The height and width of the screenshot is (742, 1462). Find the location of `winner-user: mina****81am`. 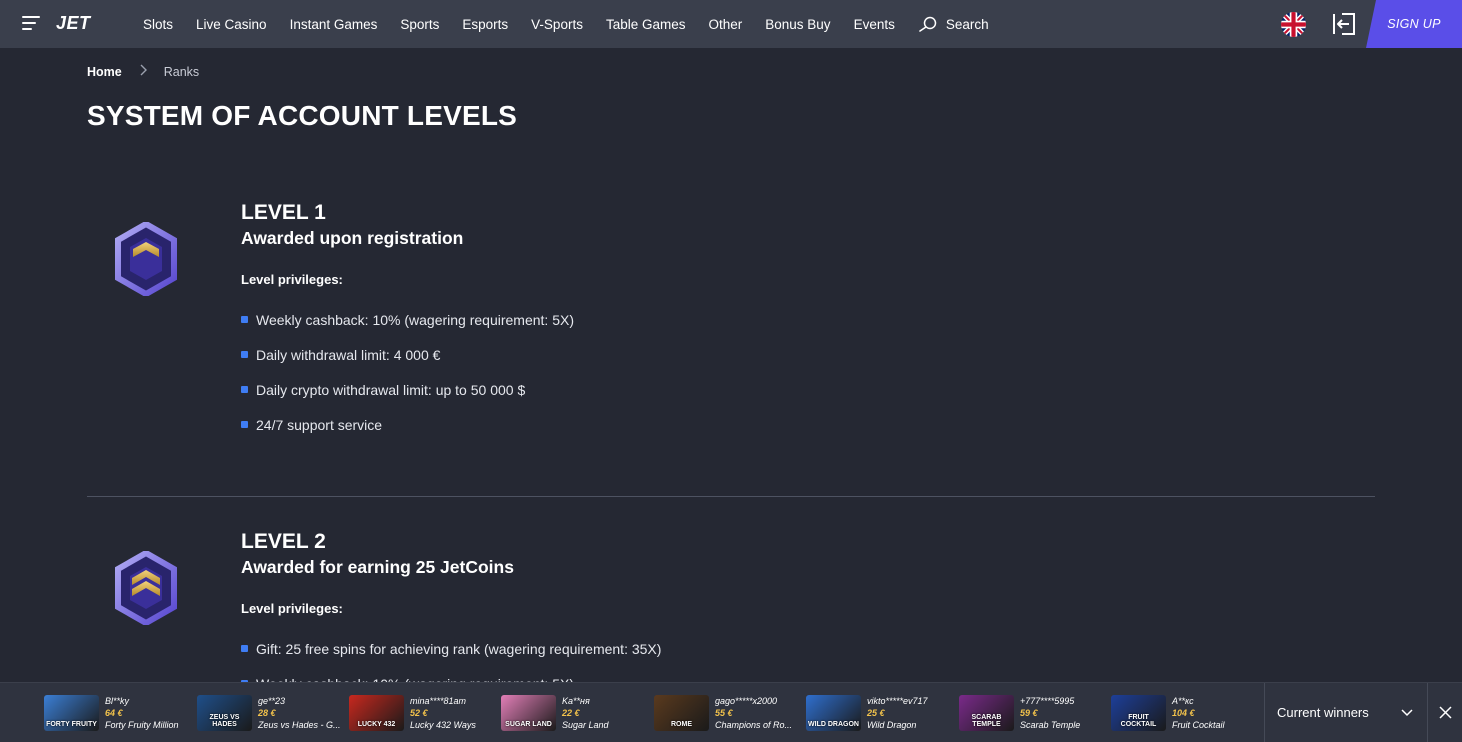

winner-user: mina****81am is located at coordinates (438, 701).